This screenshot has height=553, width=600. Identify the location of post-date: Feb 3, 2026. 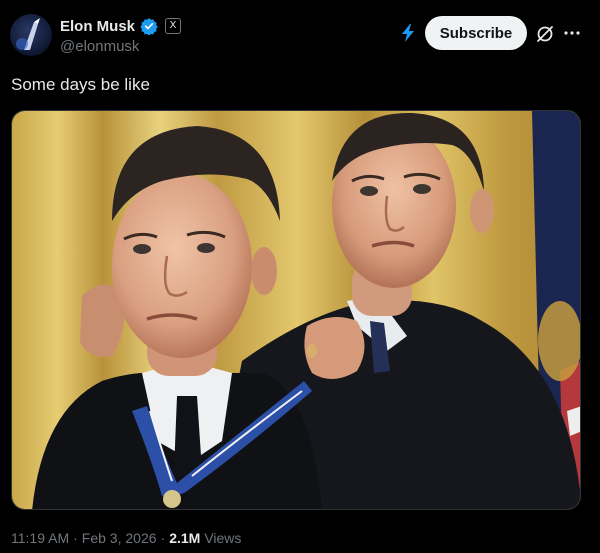
(119, 538).